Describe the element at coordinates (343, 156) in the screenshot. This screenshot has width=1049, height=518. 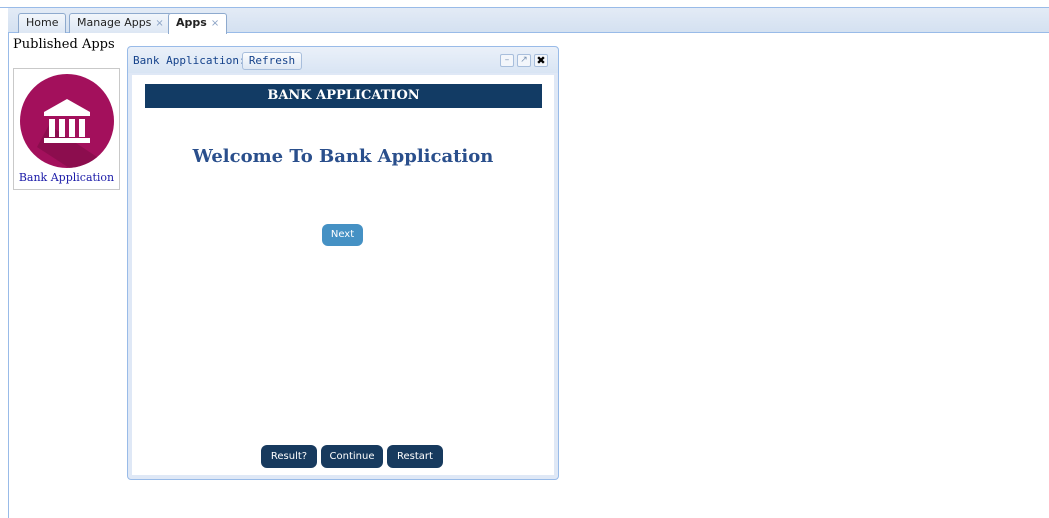
I see `welcome-heading: Welcome To Bank Application` at that location.